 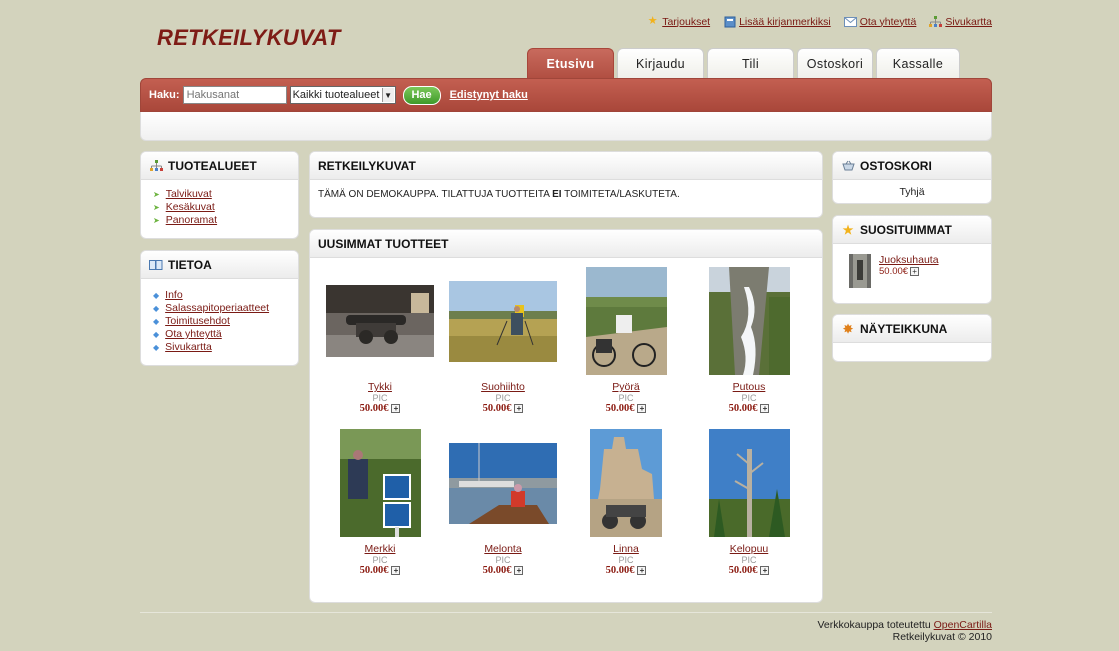 I want to click on tab-checkout: Kassalle, so click(x=918, y=63).